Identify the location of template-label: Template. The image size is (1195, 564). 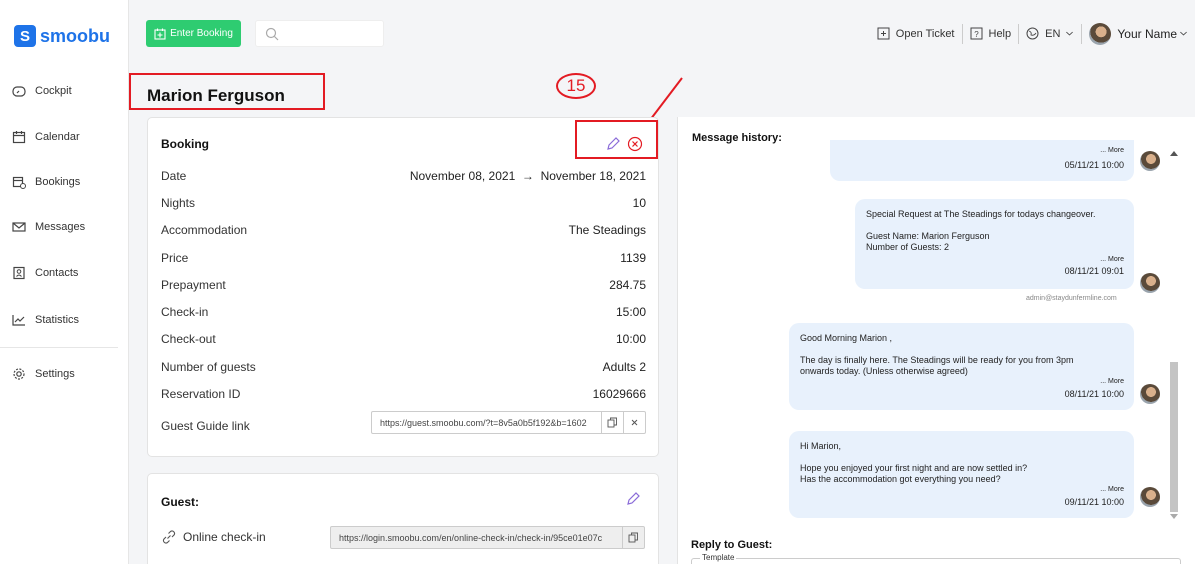
(718, 557).